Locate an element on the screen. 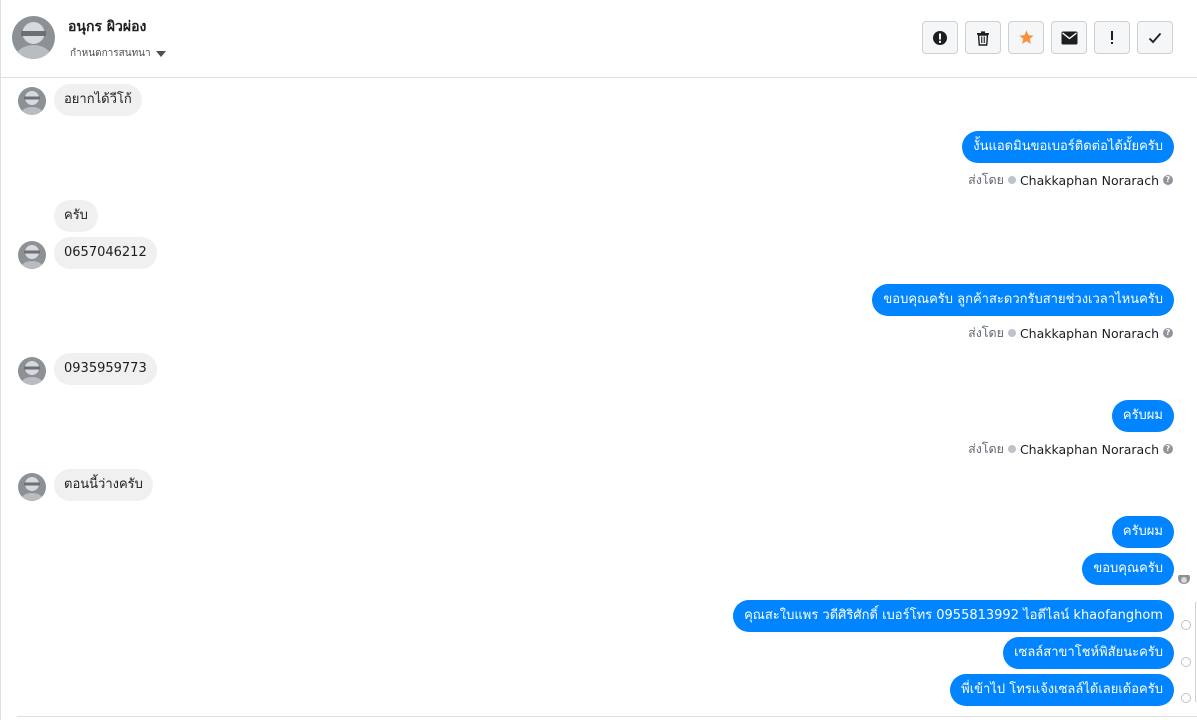 The height and width of the screenshot is (720, 1197). star-button is located at coordinates (1026, 37).